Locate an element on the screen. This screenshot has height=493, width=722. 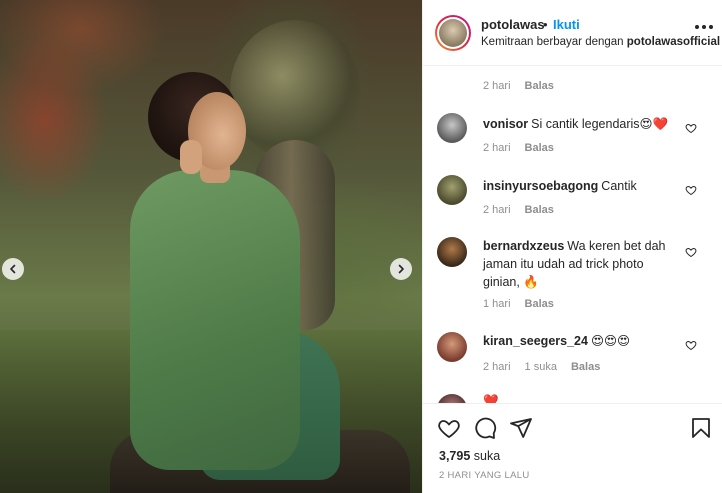
partner-username: potolawasofficial is located at coordinates (673, 42).